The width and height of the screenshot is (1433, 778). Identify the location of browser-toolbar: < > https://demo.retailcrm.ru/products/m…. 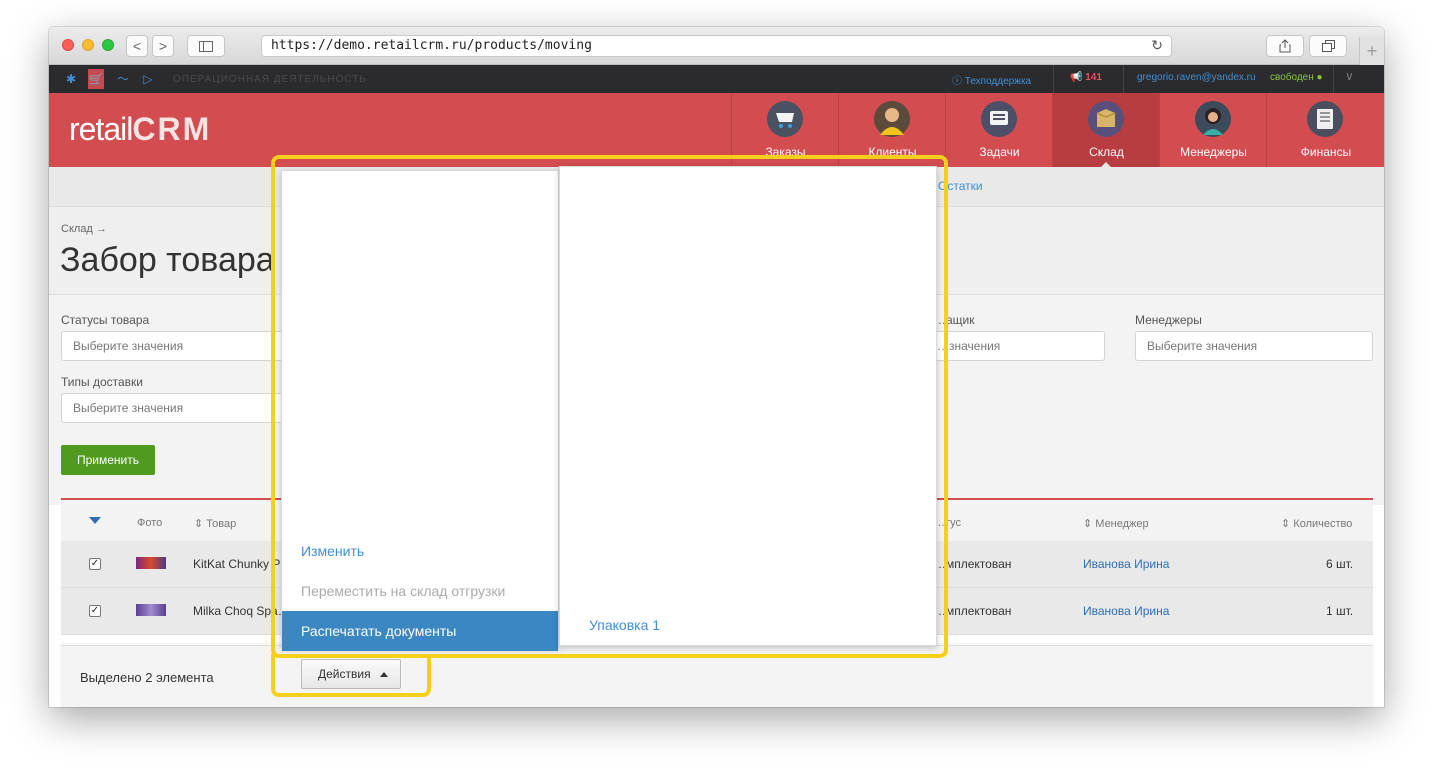
(716, 46).